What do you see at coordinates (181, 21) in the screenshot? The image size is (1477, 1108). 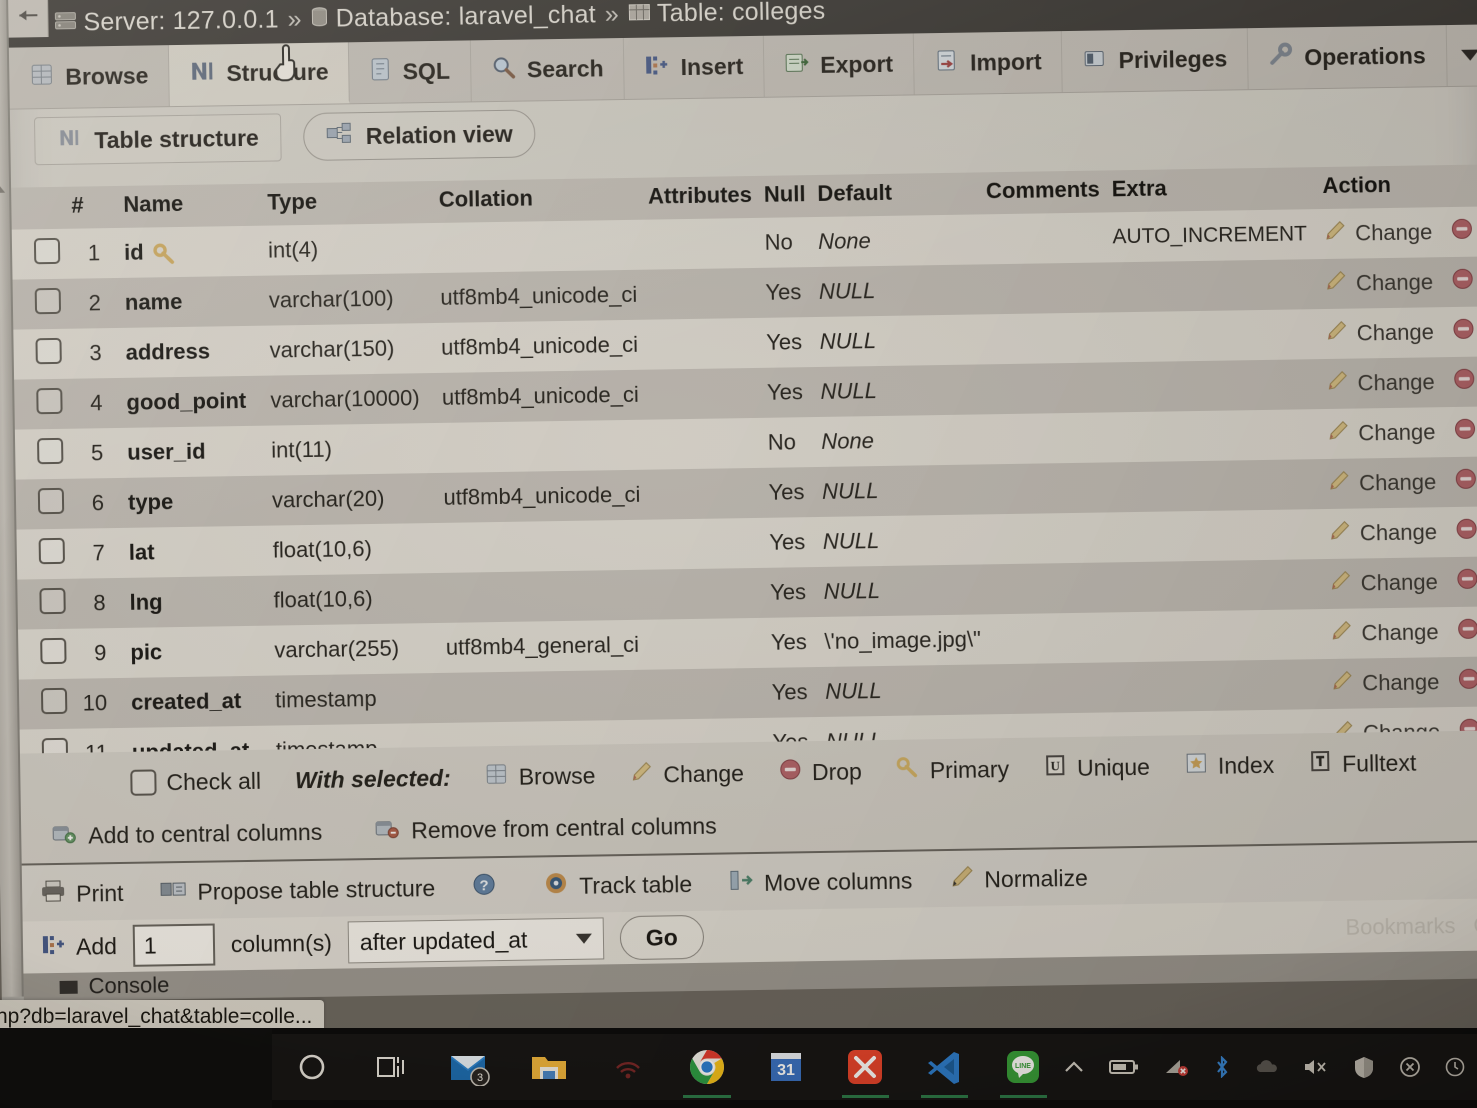 I see `breadcrumb-server: Server: 127.0.0.1` at bounding box center [181, 21].